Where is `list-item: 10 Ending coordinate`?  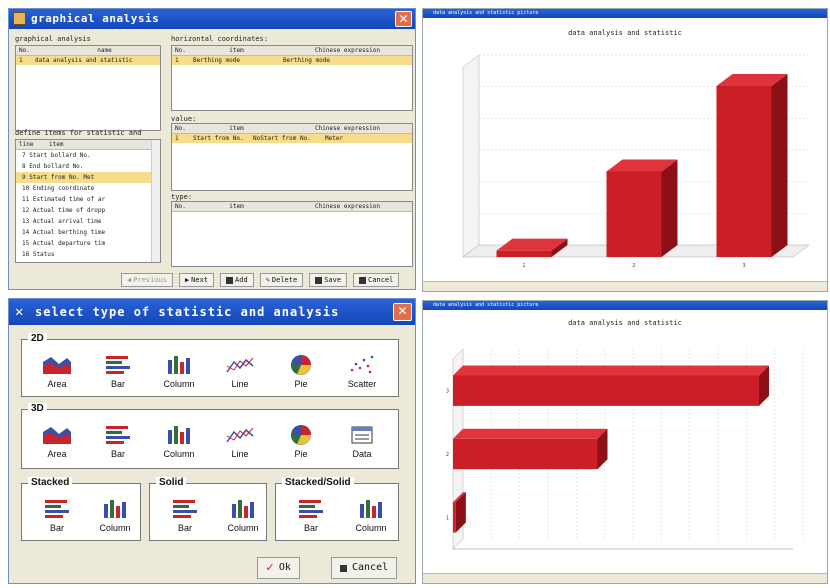 list-item: 10 Ending coordinate is located at coordinates (88, 188).